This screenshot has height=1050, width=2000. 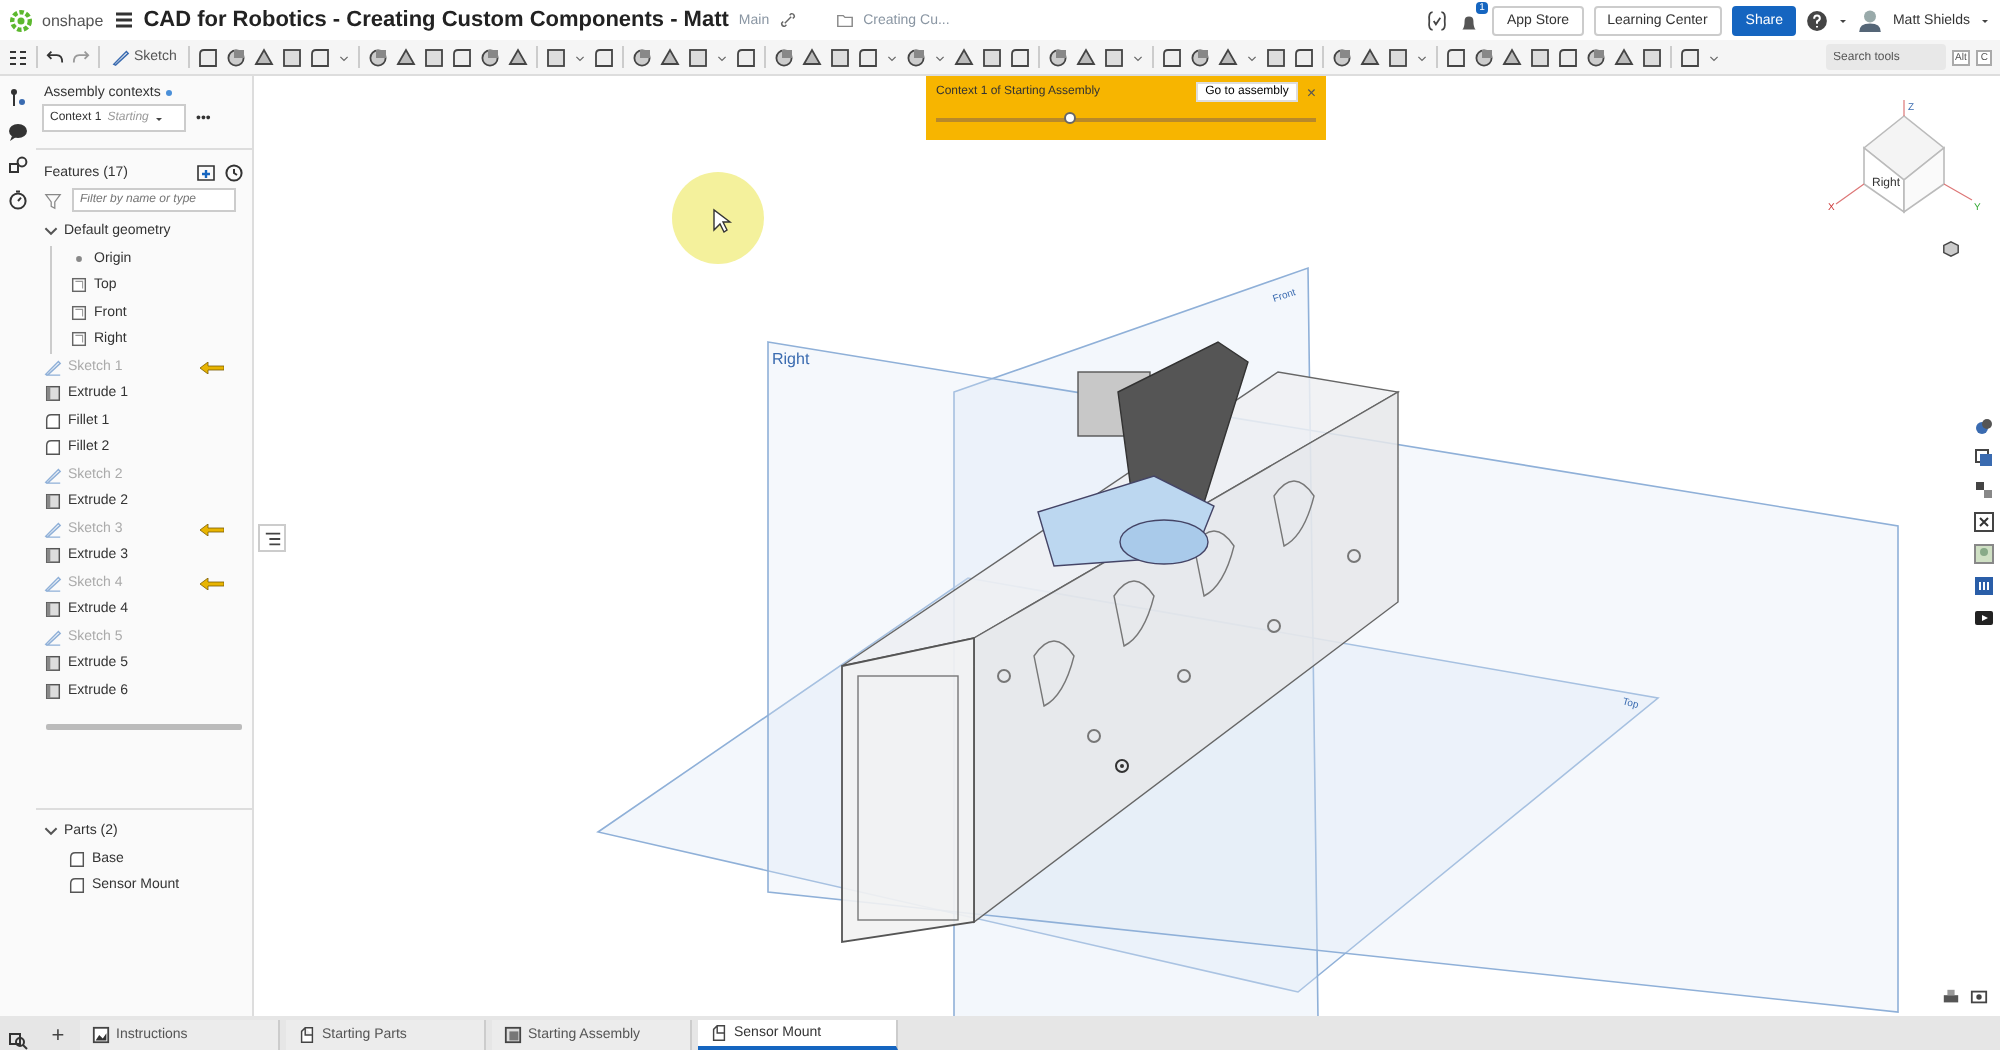 What do you see at coordinates (73, 20) in the screenshot?
I see `app-logo-text: onshape` at bounding box center [73, 20].